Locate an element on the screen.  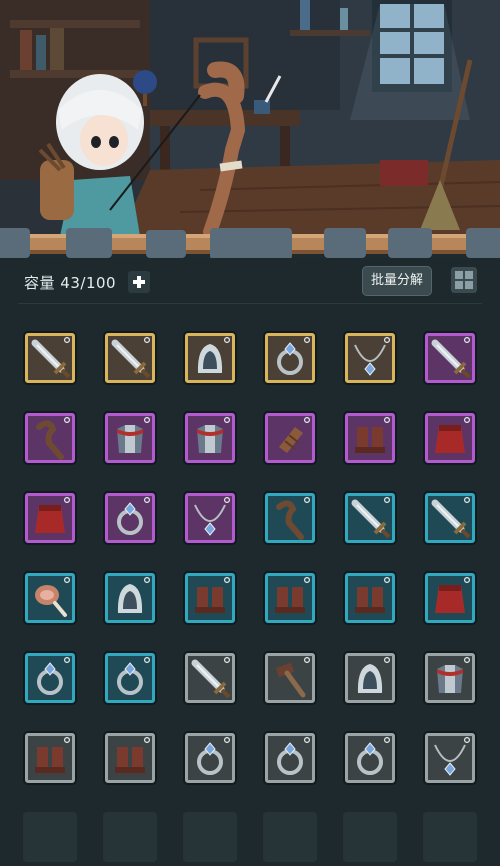
inventory-slot-hammer is located at coordinates (290, 678).